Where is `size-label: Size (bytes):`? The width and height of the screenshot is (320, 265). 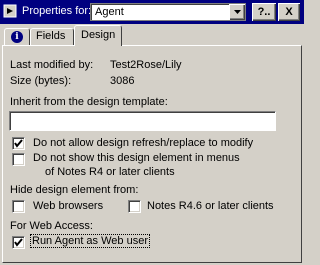
size-label: Size (bytes): is located at coordinates (41, 81).